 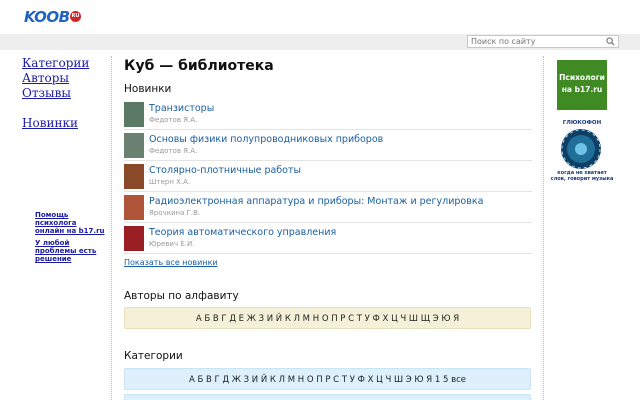 What do you see at coordinates (153, 356) in the screenshot?
I see `categories-section-title: Категории` at bounding box center [153, 356].